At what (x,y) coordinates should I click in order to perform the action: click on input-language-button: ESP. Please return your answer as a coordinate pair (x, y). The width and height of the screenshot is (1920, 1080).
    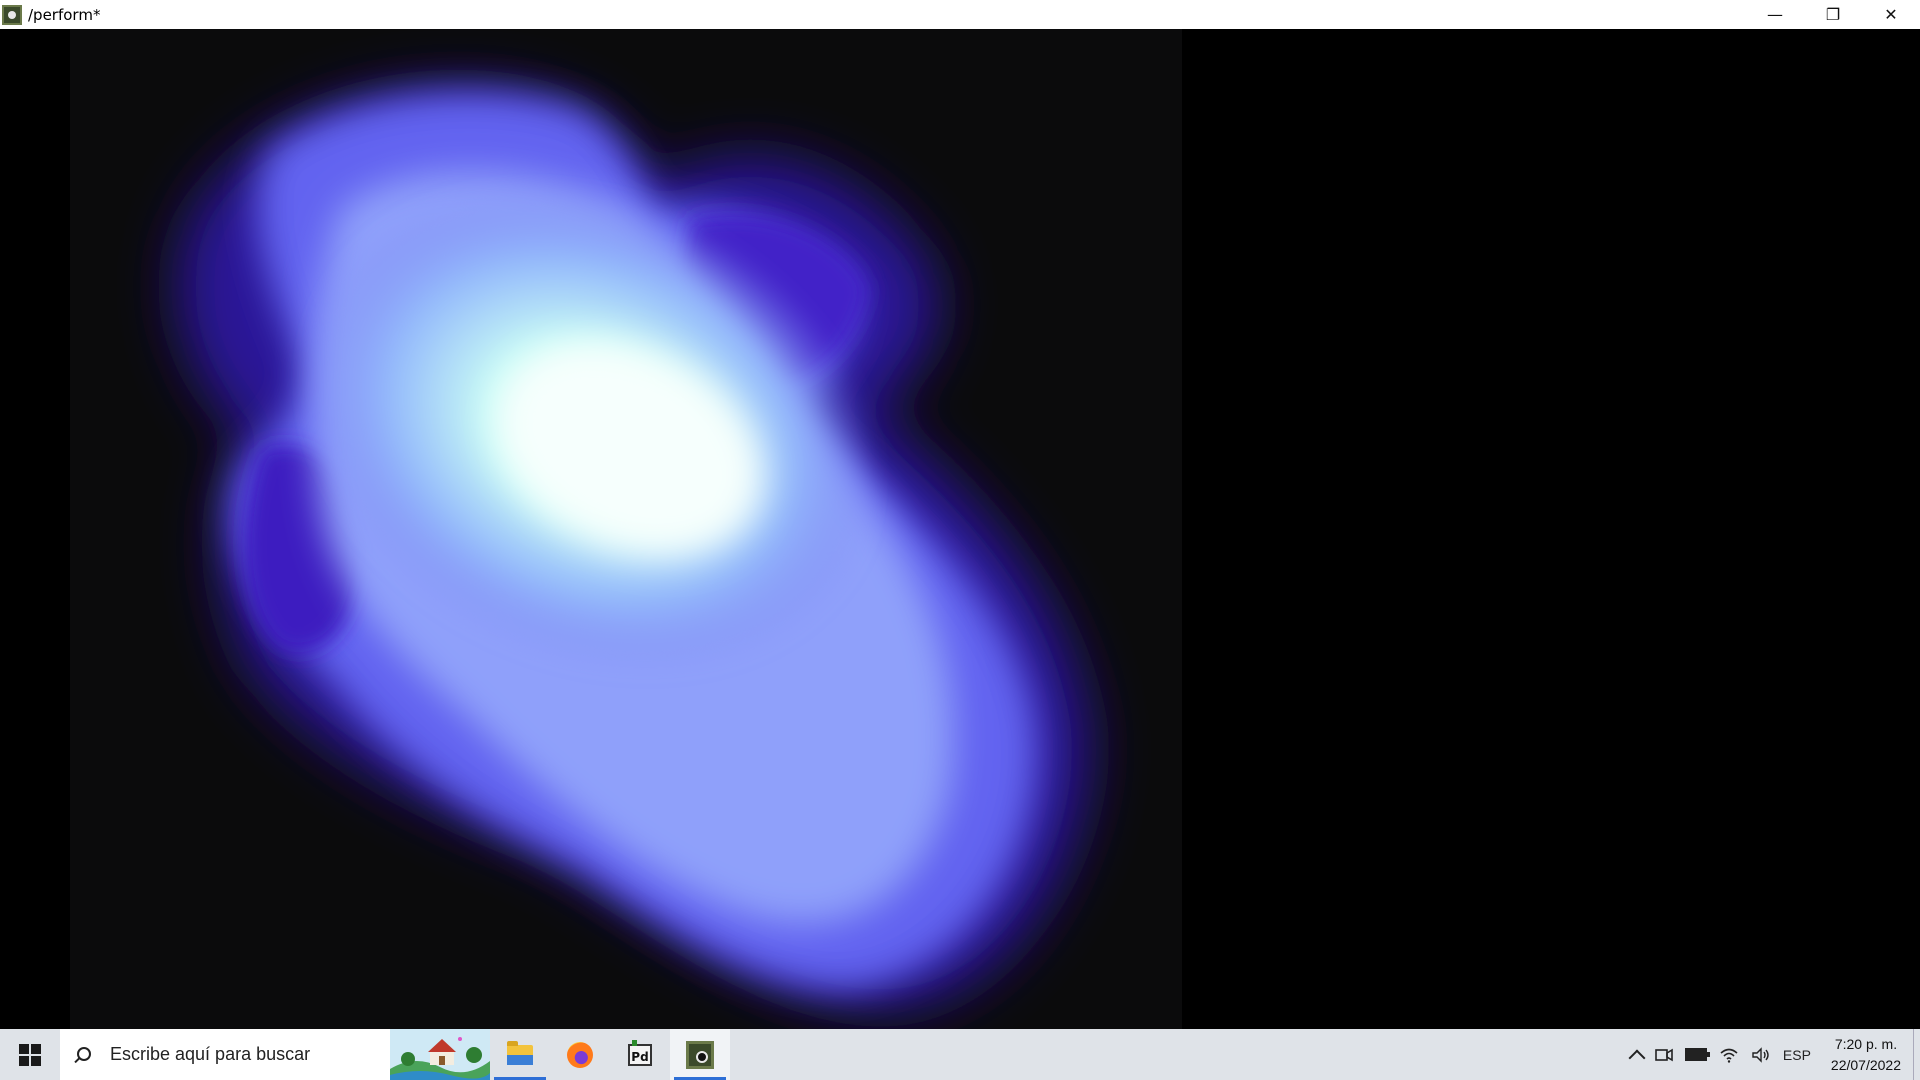
    Looking at the image, I should click on (1797, 1054).